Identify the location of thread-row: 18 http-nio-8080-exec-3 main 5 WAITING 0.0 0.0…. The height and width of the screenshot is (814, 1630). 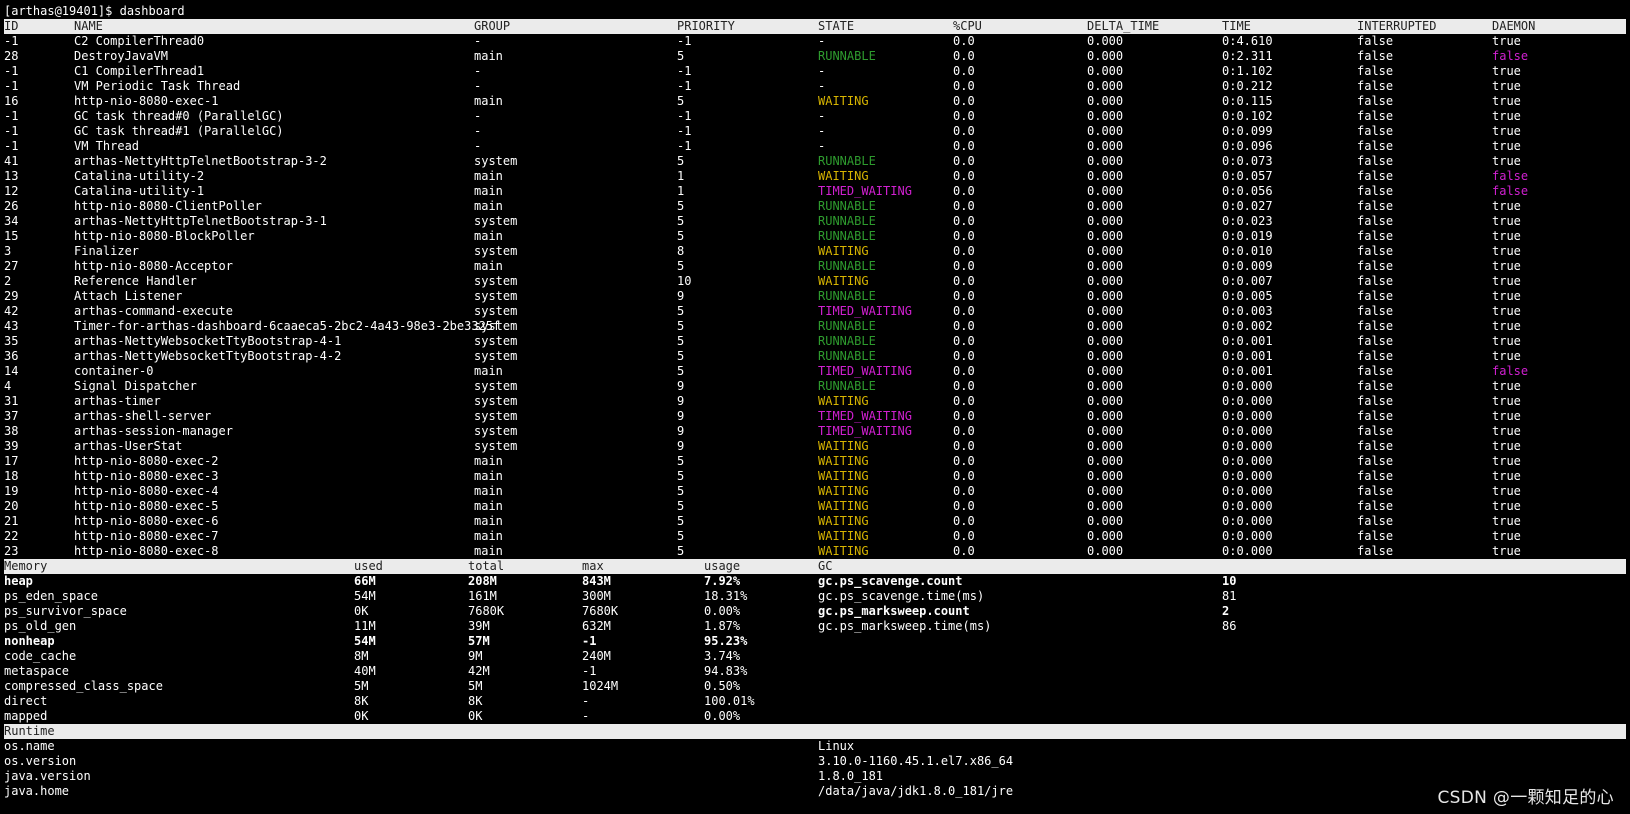
(815, 476).